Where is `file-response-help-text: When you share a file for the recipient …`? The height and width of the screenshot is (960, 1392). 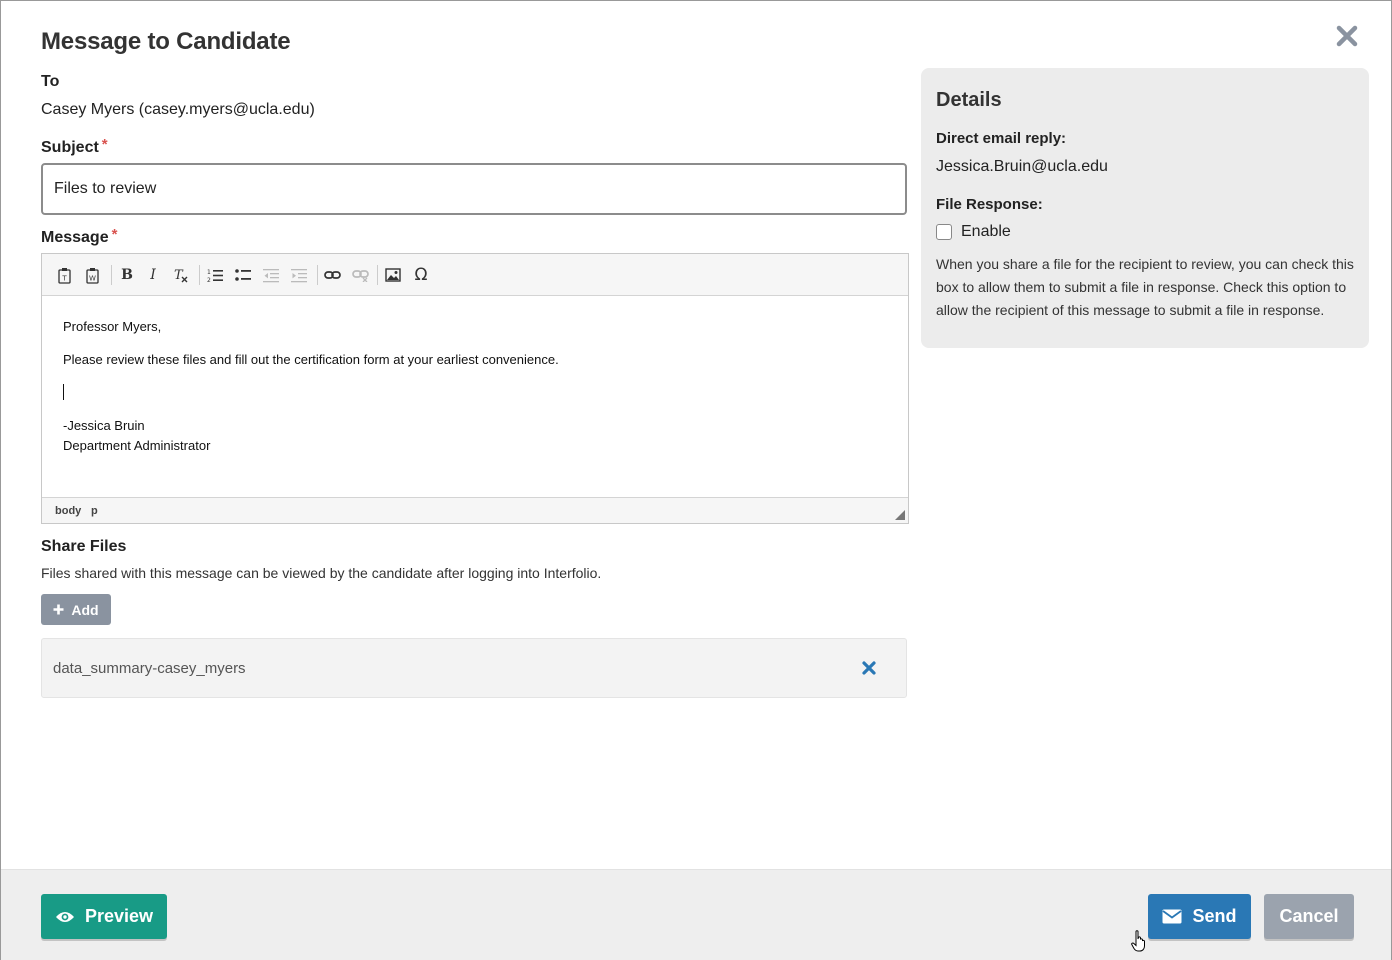 file-response-help-text: When you share a file for the recipient … is located at coordinates (1145, 287).